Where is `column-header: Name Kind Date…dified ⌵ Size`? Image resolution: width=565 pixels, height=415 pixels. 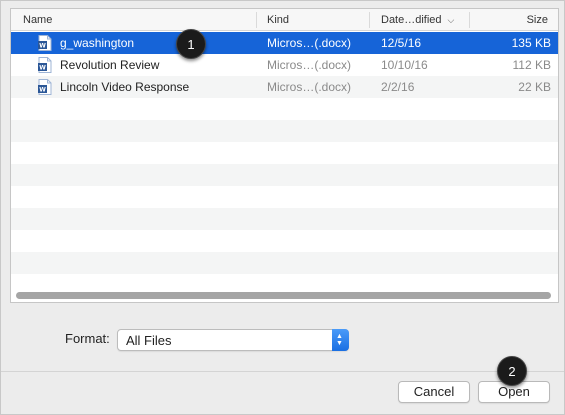 column-header: Name Kind Date…dified ⌵ Size is located at coordinates (284, 20).